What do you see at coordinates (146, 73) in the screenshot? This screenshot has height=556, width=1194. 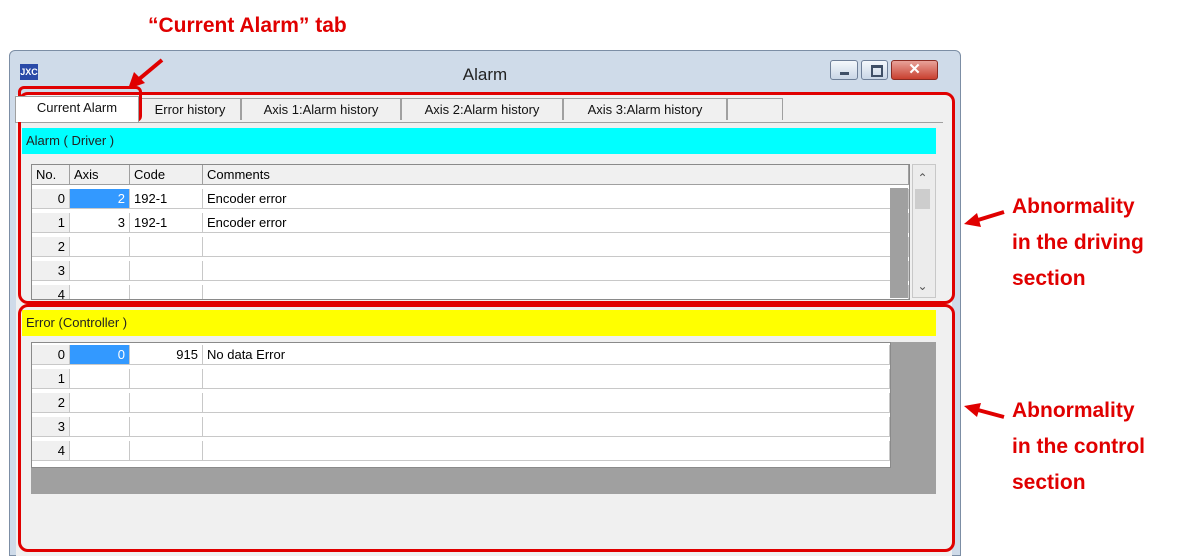 I see `tab-callout-arrow-icon` at bounding box center [146, 73].